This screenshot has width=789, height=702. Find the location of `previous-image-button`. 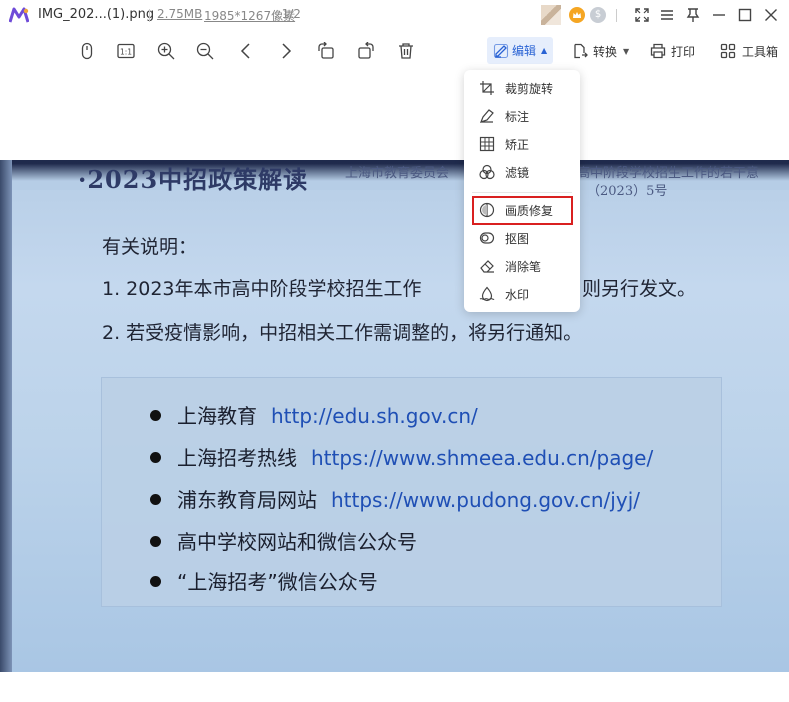

previous-image-button is located at coordinates (246, 51).